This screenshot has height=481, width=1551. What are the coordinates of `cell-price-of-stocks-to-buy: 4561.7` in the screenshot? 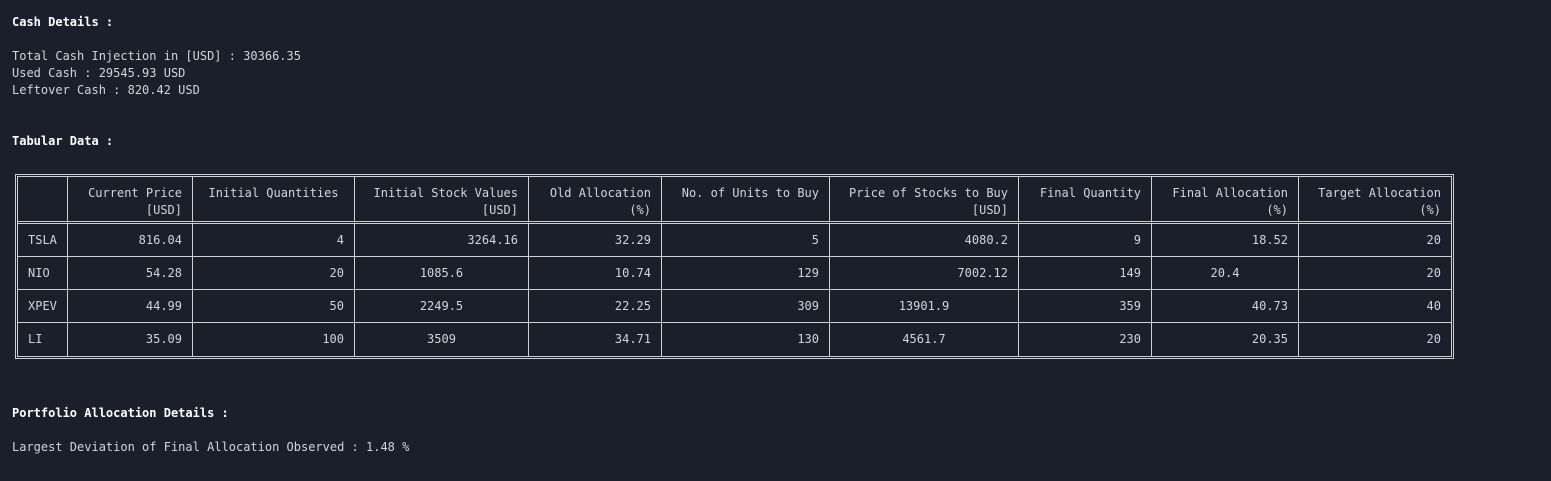 It's located at (924, 339).